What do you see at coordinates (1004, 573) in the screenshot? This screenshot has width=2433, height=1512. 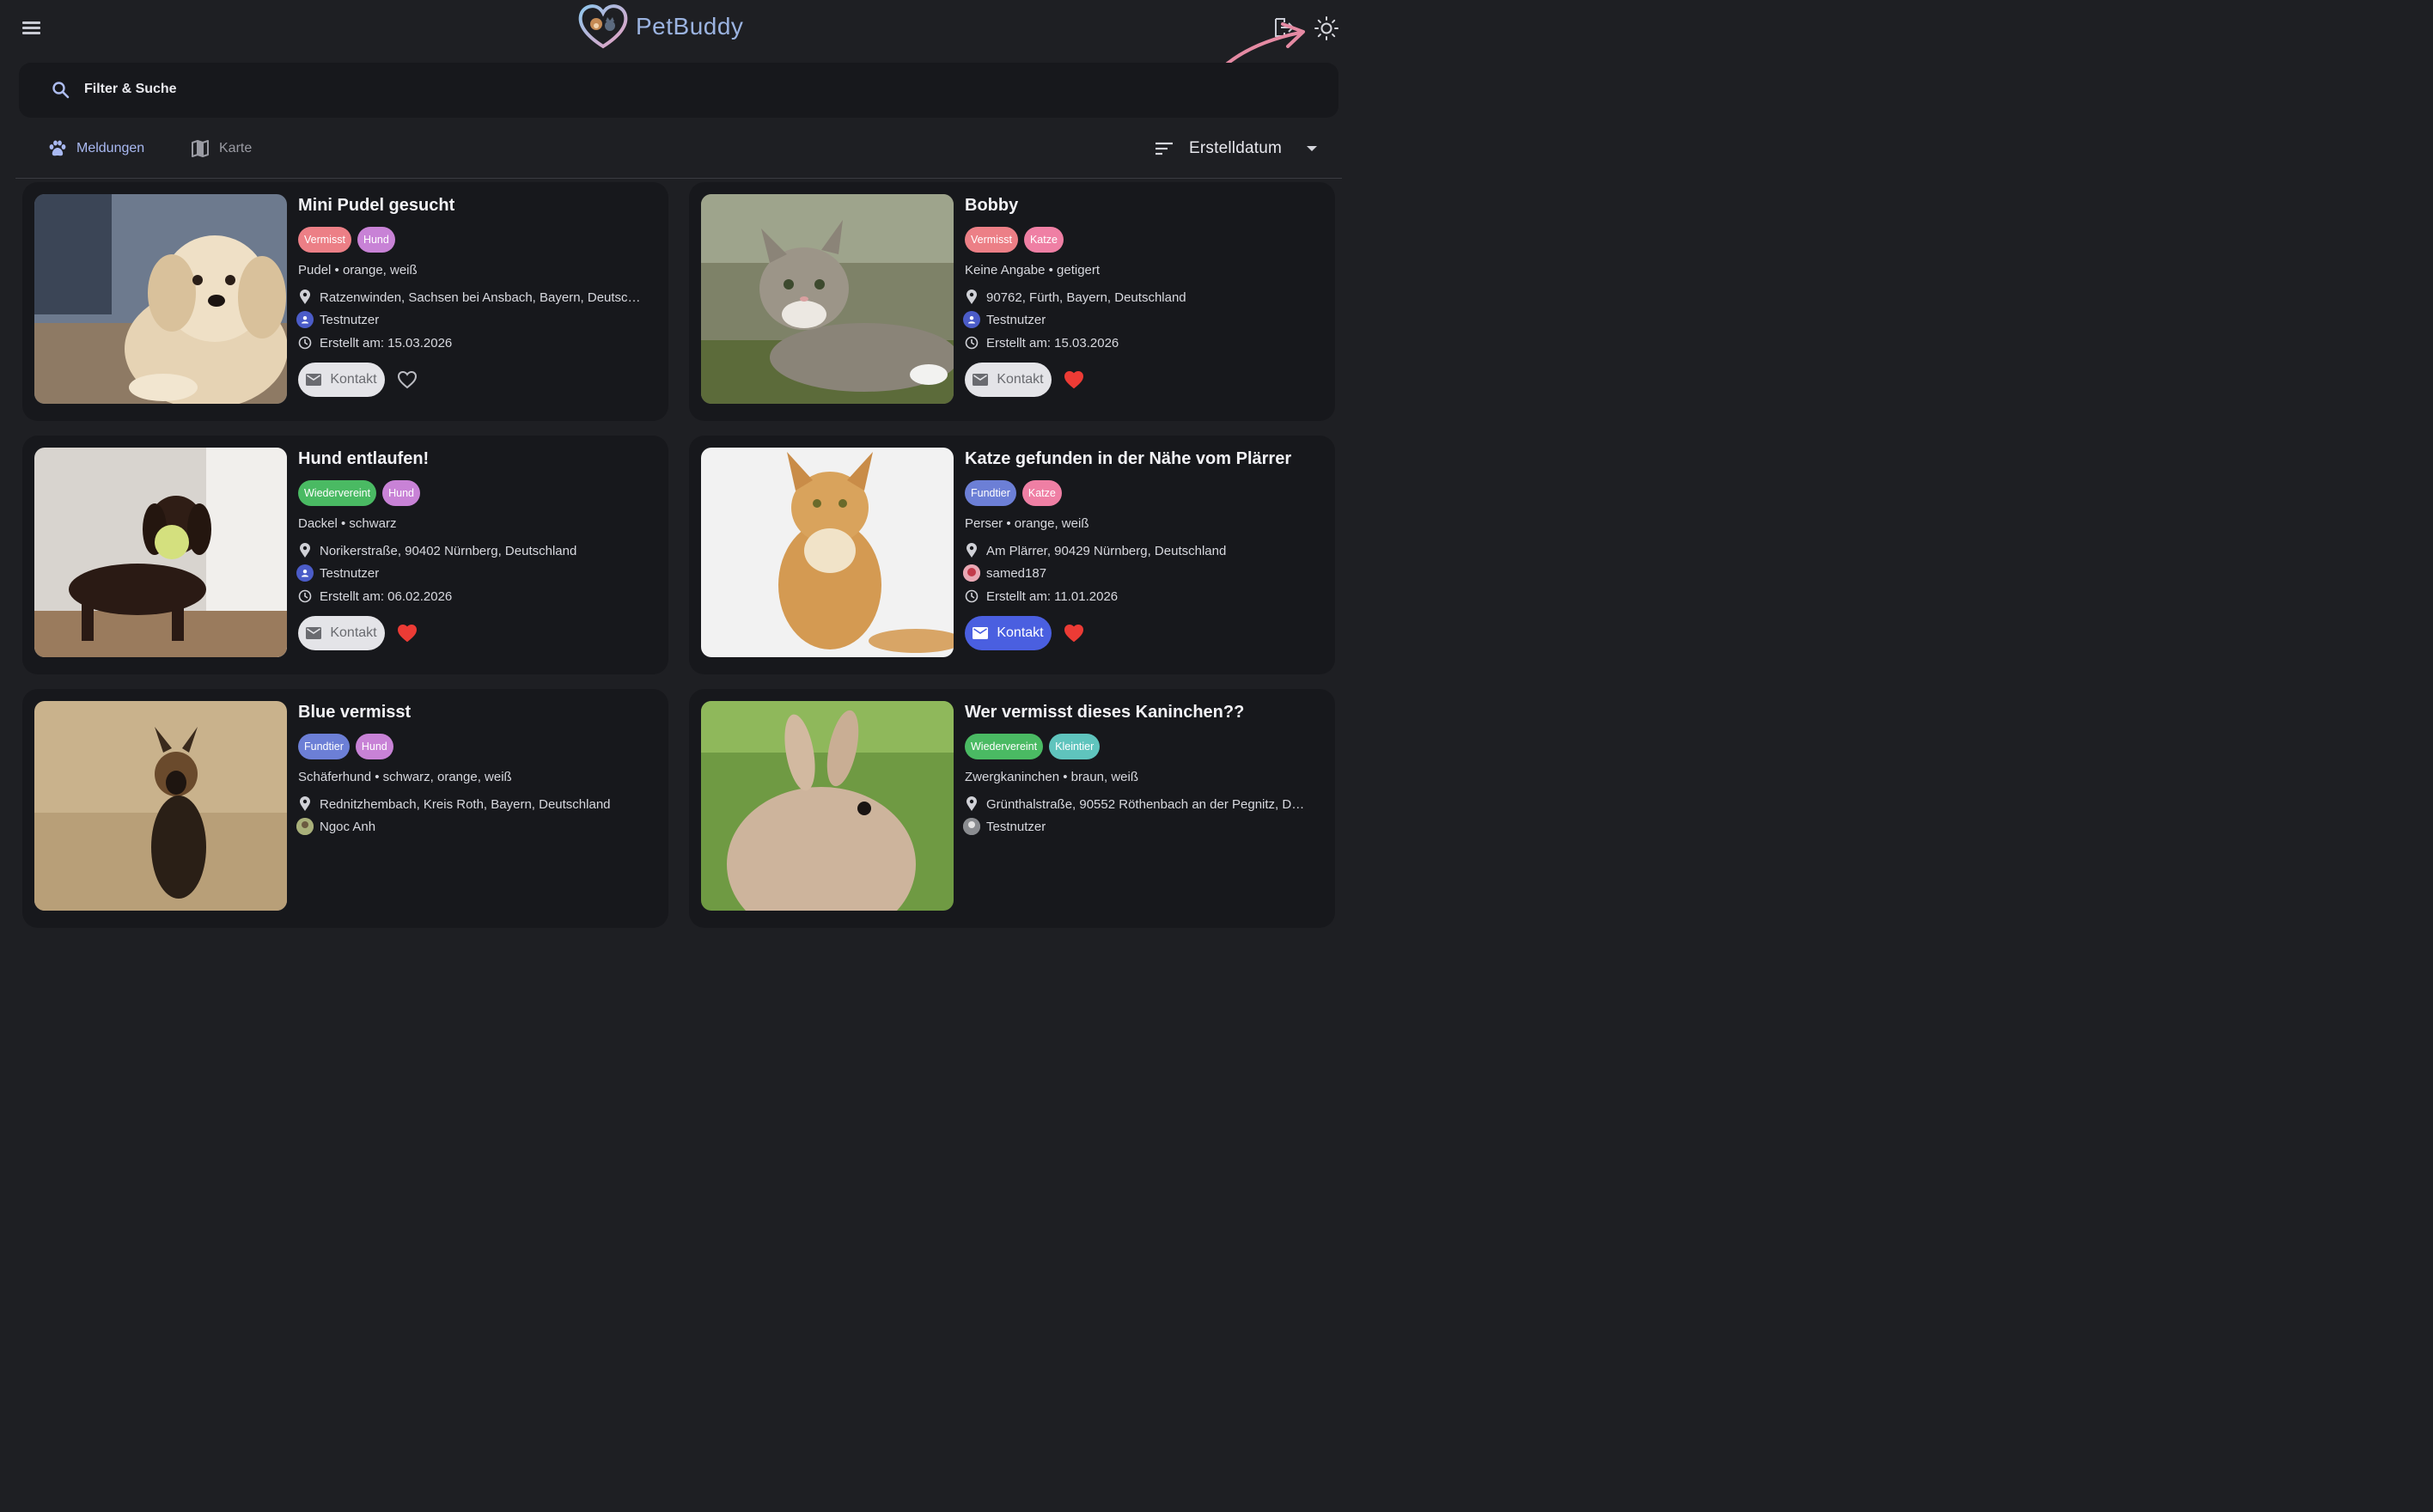 I see `user-row: samed187` at bounding box center [1004, 573].